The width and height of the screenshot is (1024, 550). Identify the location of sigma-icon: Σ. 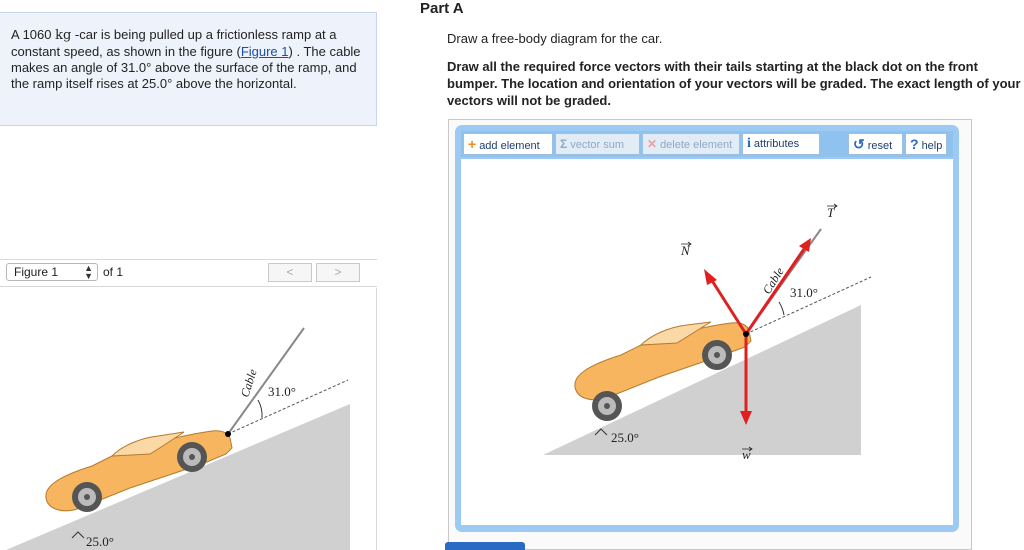
(564, 144).